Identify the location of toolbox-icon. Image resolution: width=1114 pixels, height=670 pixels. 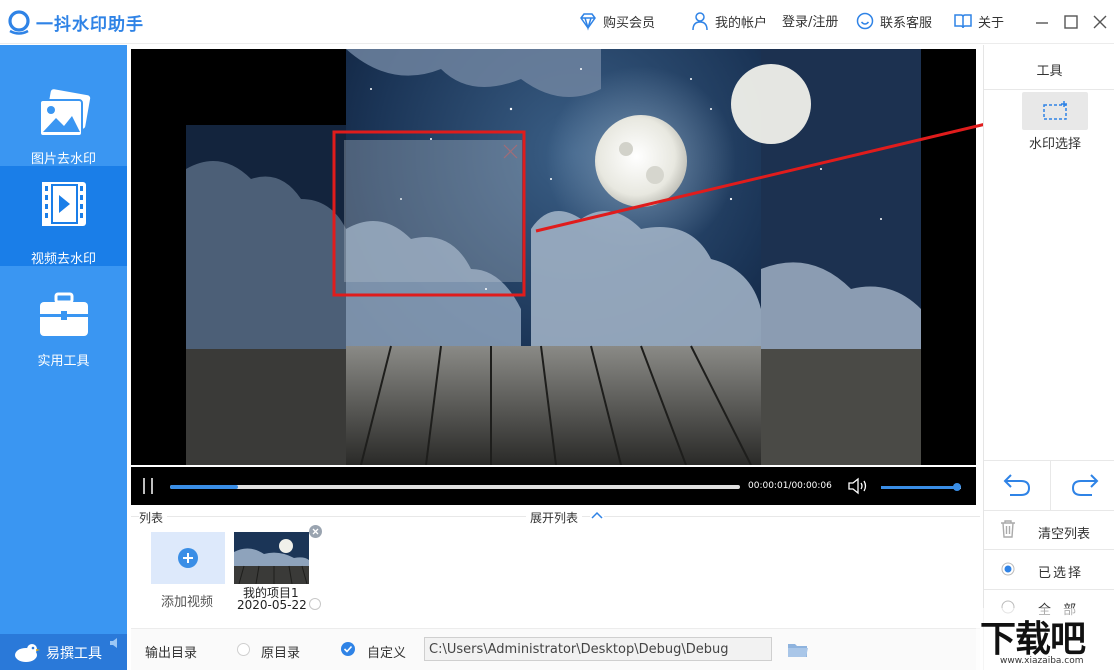
(64, 314).